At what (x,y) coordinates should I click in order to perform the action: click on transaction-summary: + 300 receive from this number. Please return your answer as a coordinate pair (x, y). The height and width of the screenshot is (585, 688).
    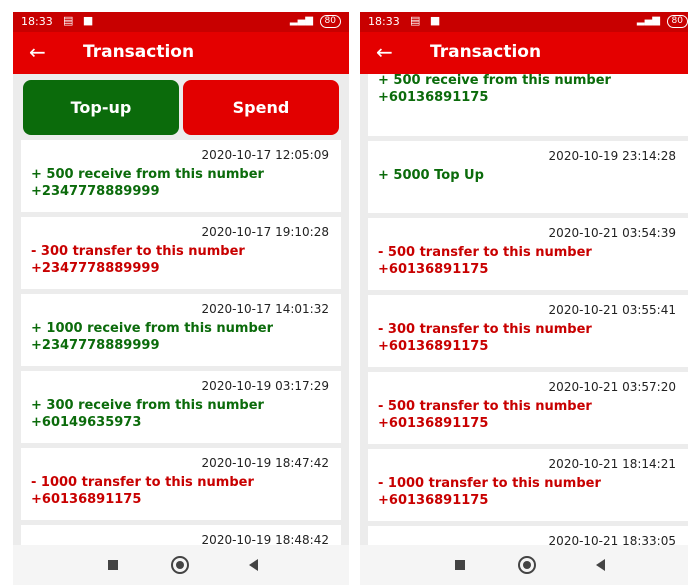
    Looking at the image, I should click on (147, 405).